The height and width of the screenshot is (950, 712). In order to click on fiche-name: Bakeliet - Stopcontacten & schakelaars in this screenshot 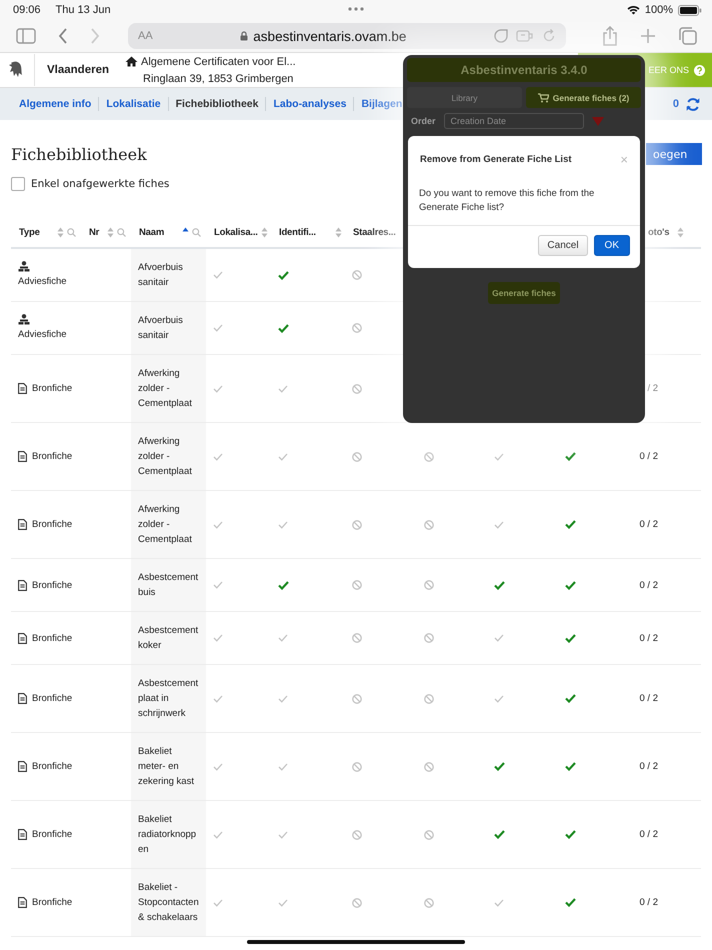, I will do `click(169, 903)`.